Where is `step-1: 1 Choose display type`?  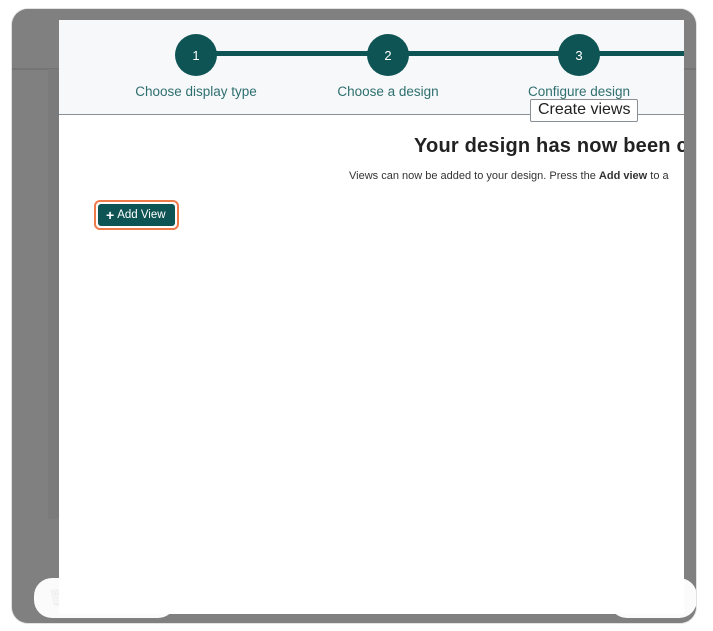 step-1: 1 Choose display type is located at coordinates (196, 66).